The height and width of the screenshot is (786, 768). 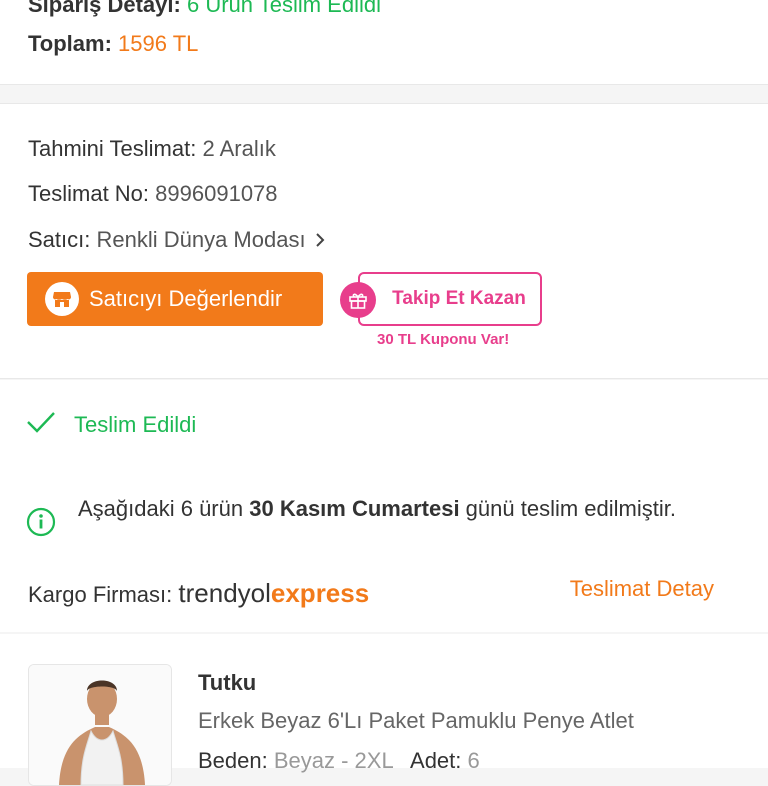 I want to click on product-brand: Tutku, so click(x=227, y=682).